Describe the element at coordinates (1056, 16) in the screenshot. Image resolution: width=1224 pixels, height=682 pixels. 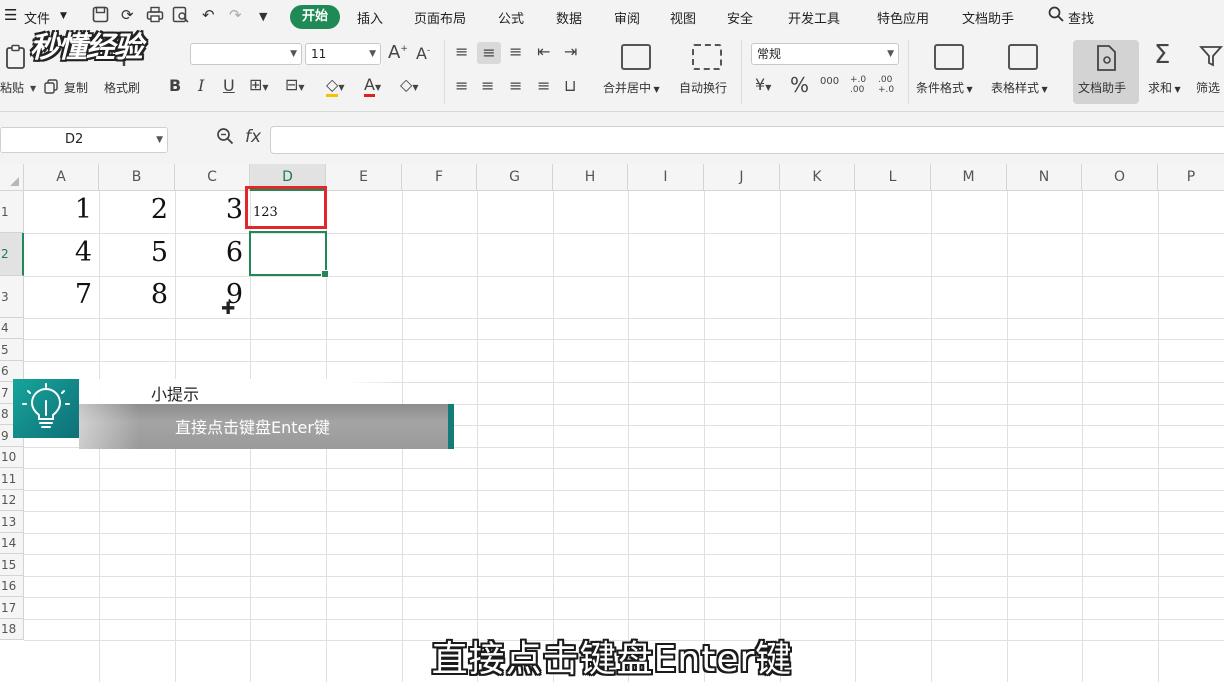
I see `search-icon` at that location.